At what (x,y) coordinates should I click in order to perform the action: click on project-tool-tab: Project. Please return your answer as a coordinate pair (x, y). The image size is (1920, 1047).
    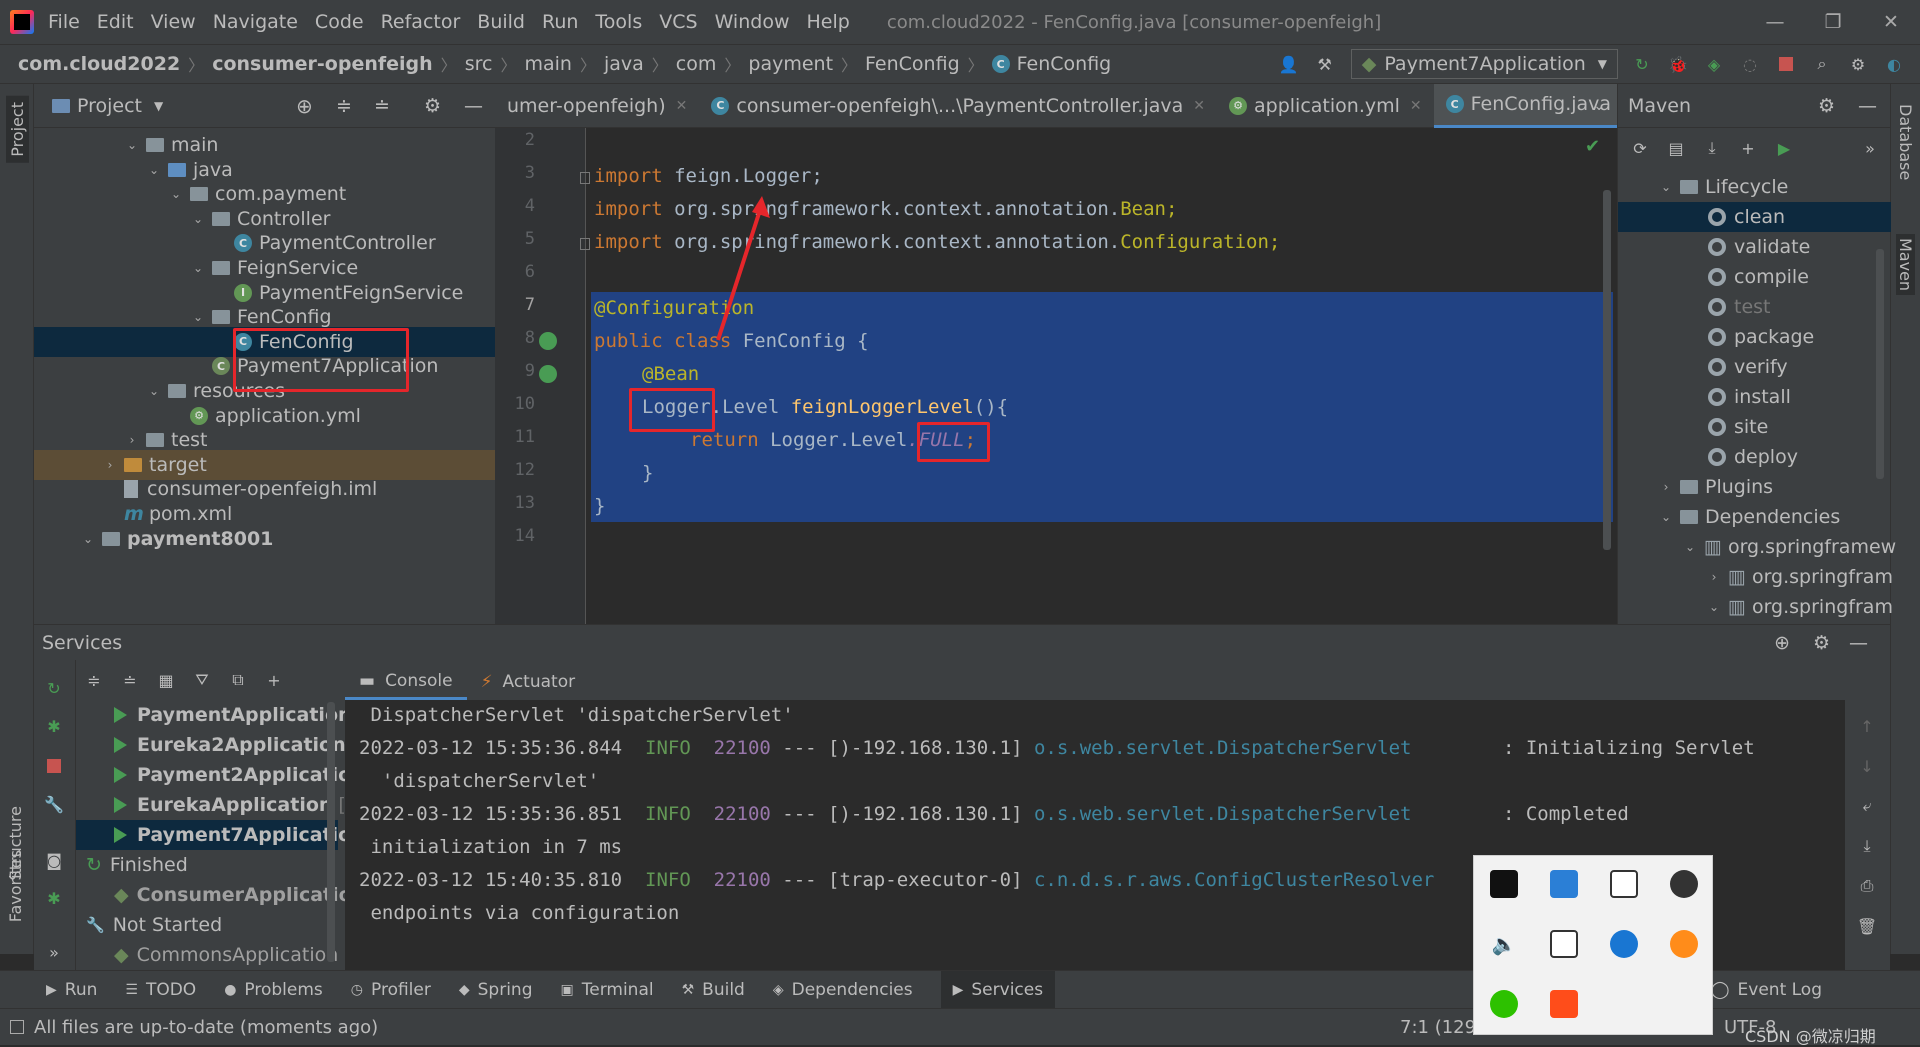
    Looking at the image, I should click on (17, 129).